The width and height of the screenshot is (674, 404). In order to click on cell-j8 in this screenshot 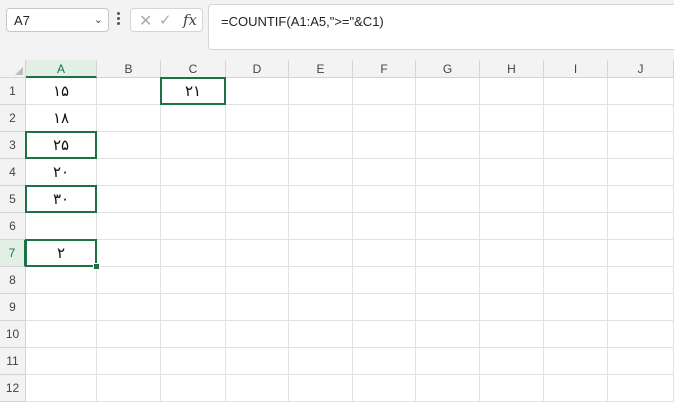, I will do `click(641, 280)`.